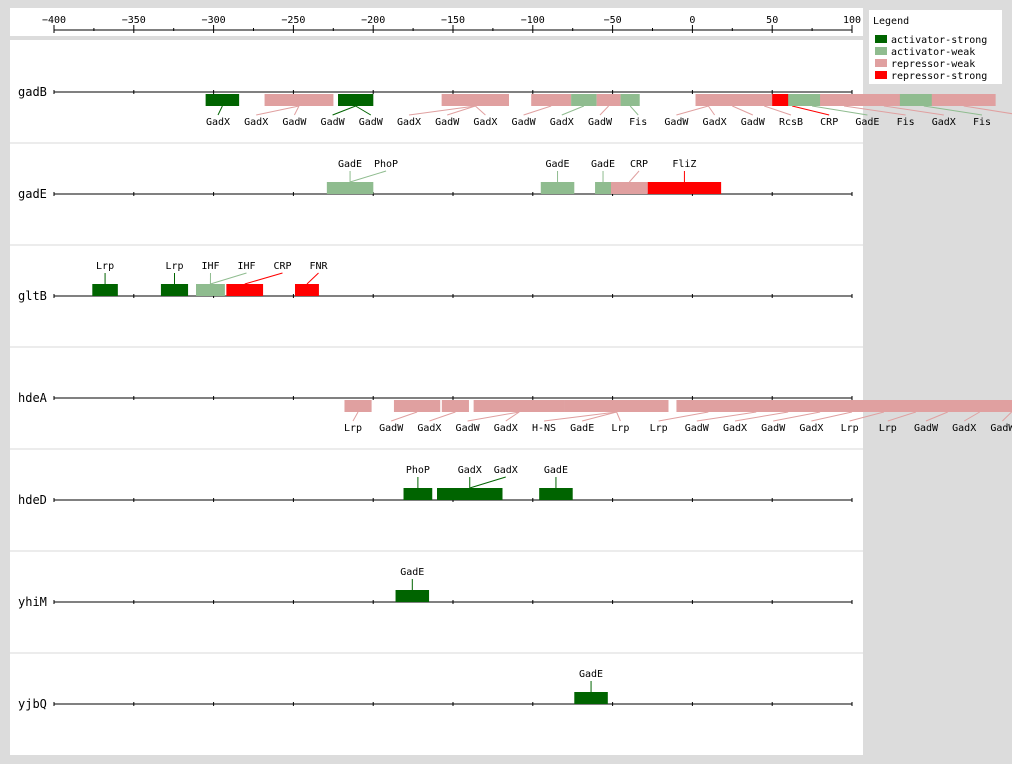 The image size is (1012, 764). What do you see at coordinates (939, 40) in the screenshot?
I see `legend-label-activator-strong: activator-strong` at bounding box center [939, 40].